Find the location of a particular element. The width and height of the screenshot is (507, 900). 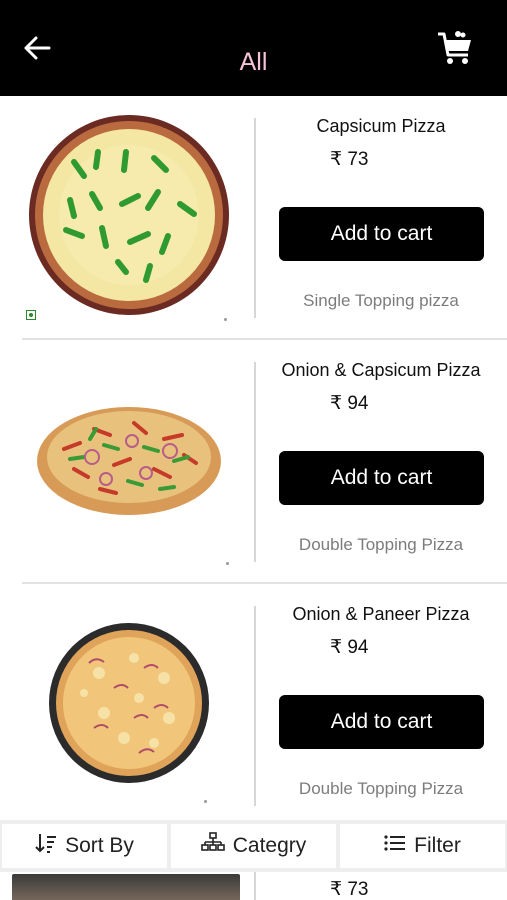

category-tree-icon is located at coordinates (212, 846).